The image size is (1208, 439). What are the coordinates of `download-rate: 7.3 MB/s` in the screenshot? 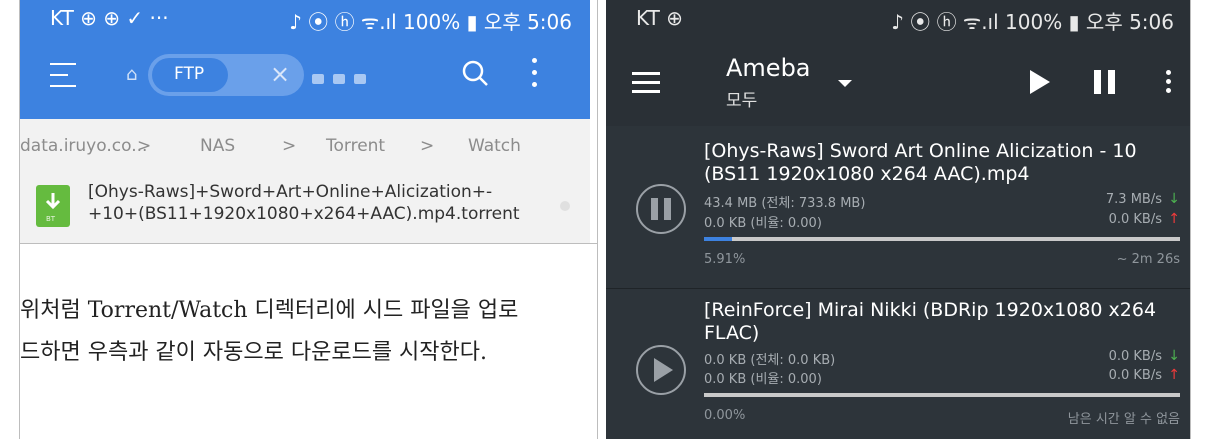 It's located at (1133, 199).